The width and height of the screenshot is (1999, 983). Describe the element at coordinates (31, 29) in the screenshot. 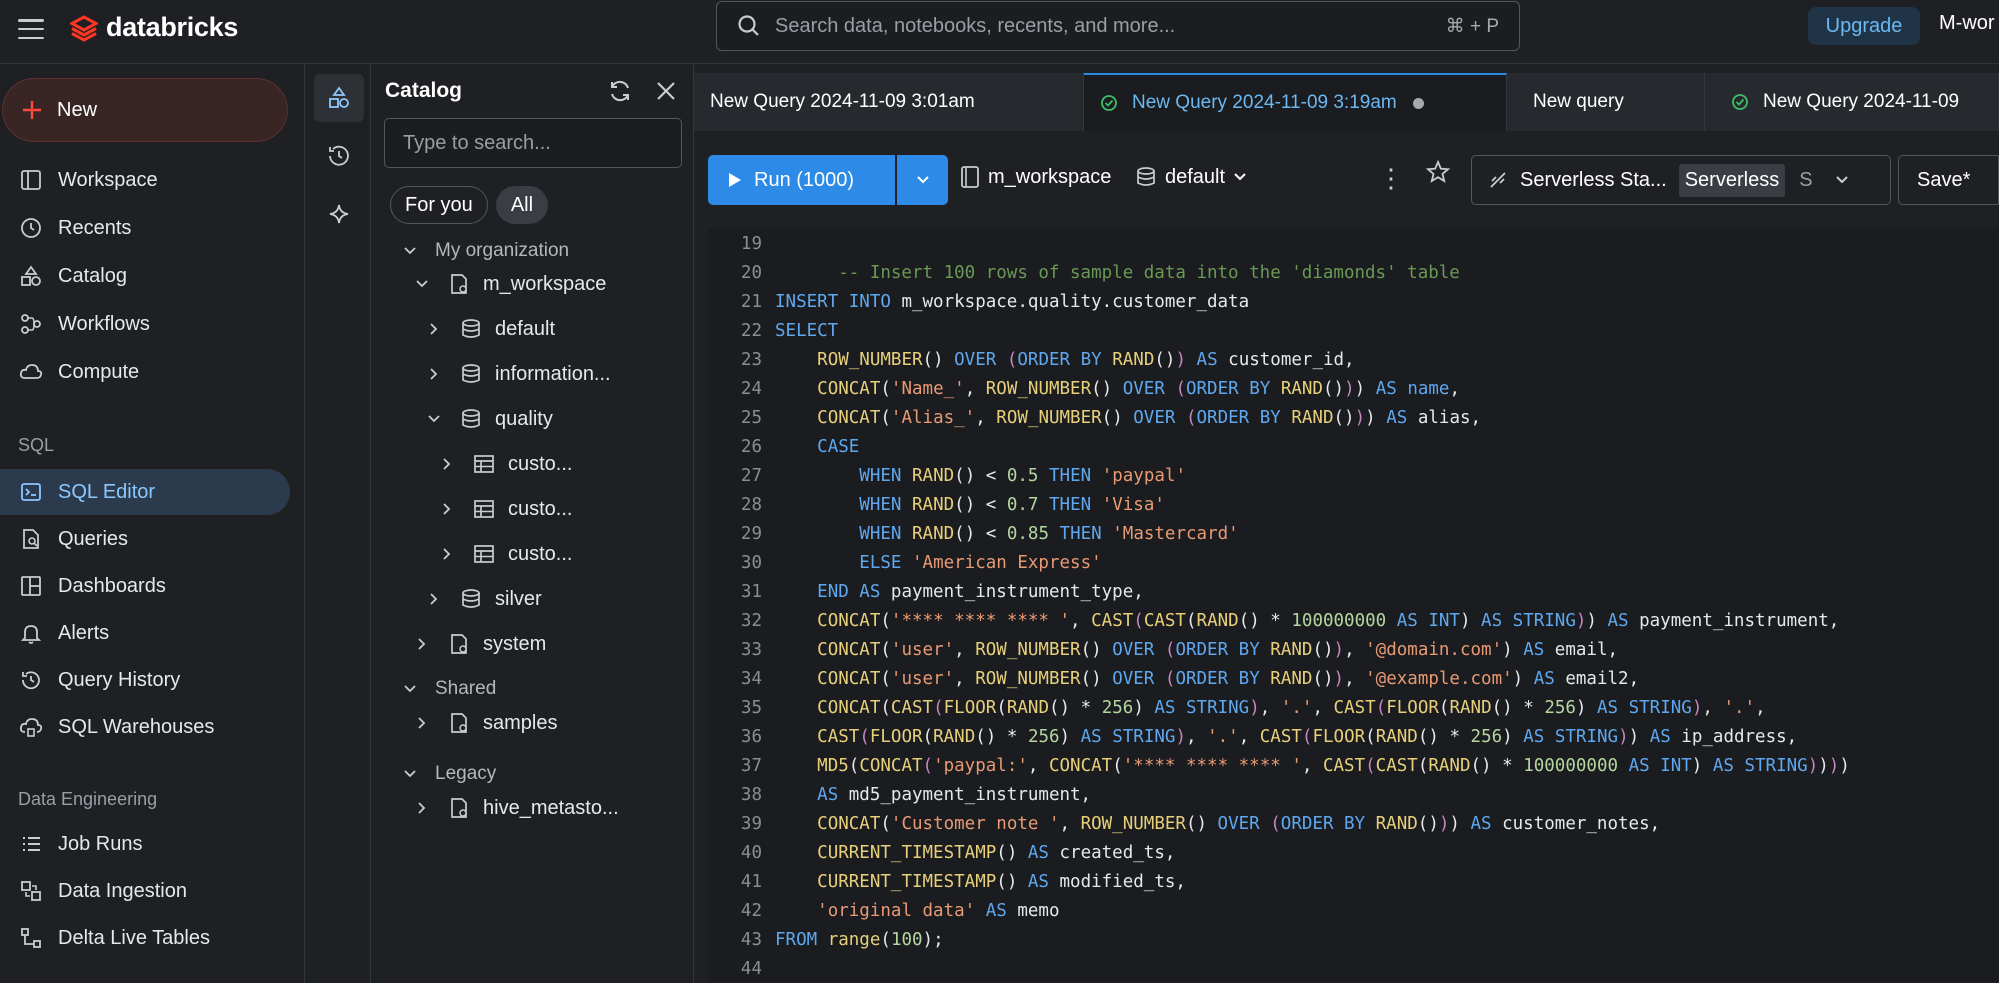

I see `menu-icon` at that location.